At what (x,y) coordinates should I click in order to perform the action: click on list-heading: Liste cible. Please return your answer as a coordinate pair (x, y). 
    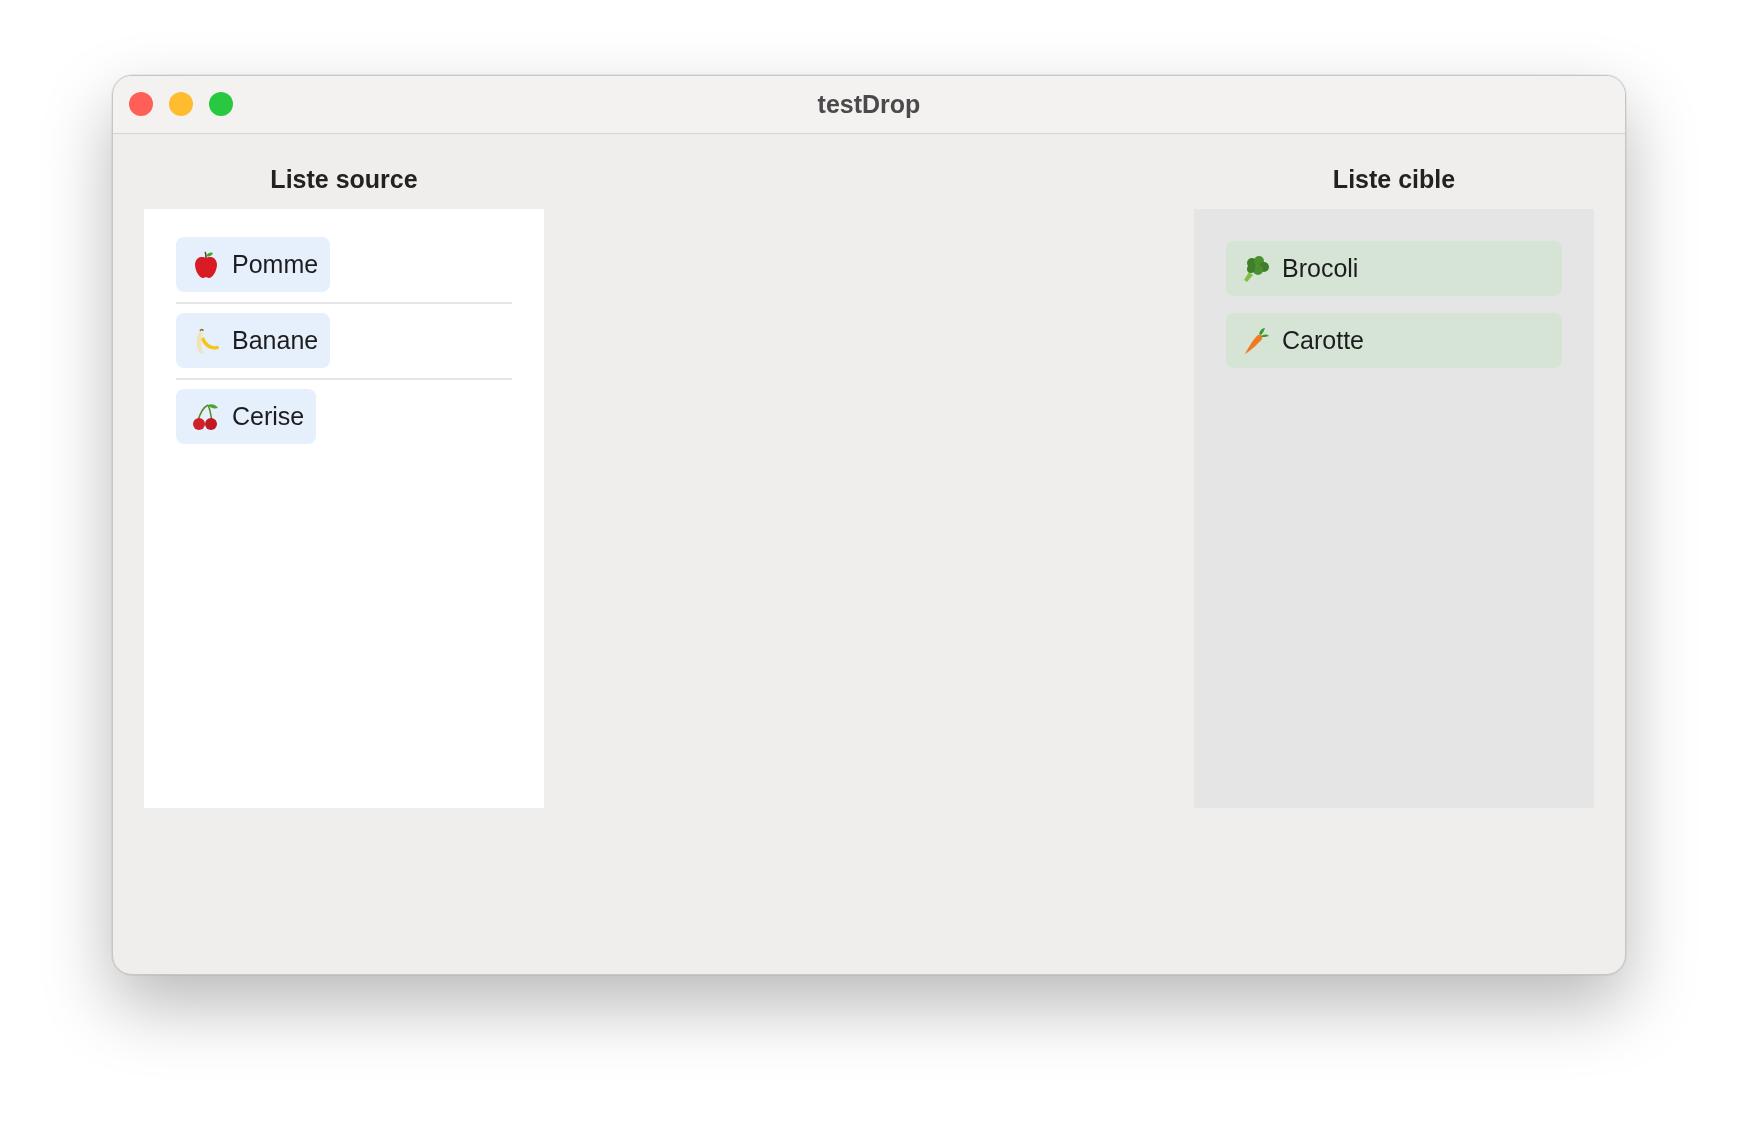
    Looking at the image, I should click on (1394, 179).